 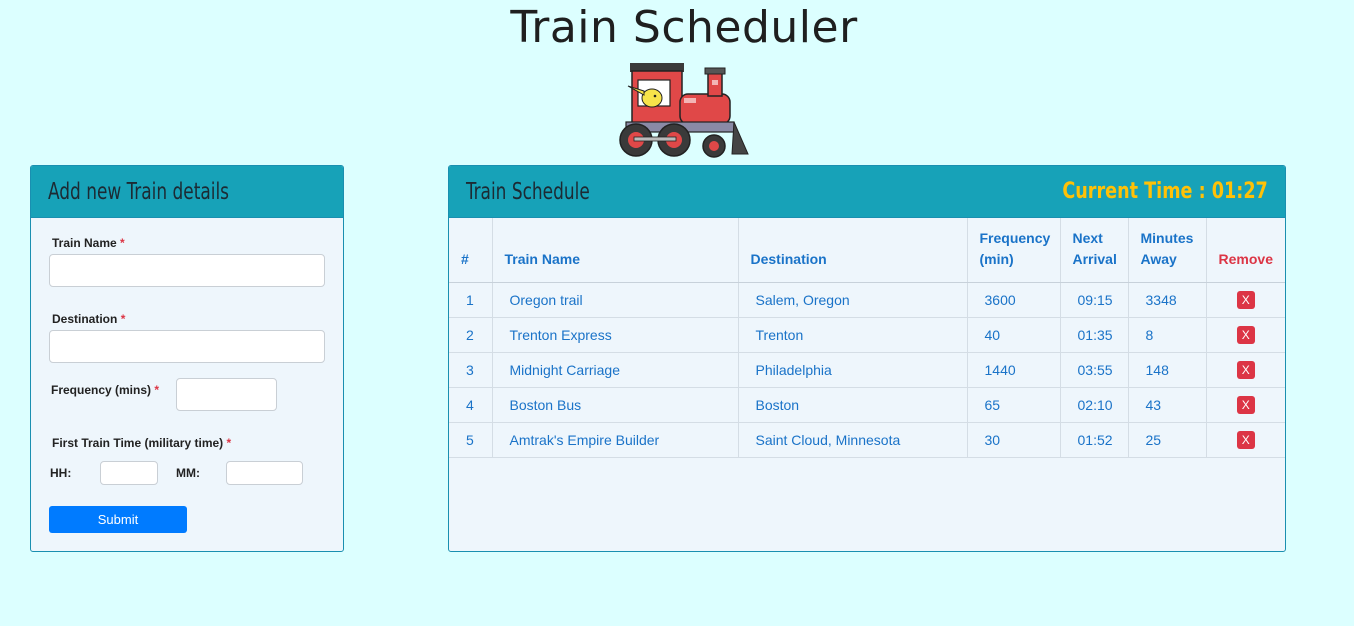 I want to click on row-minutes-away: 8, so click(x=1167, y=335).